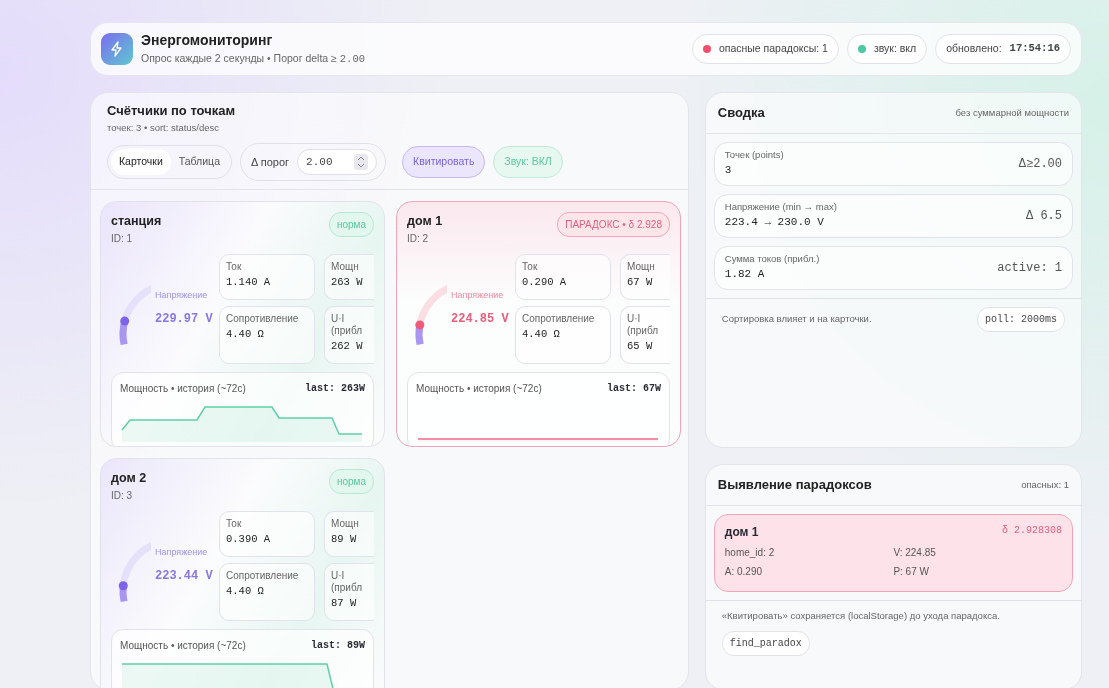 This screenshot has width=1109, height=688. What do you see at coordinates (480, 320) in the screenshot?
I see `voltage-value: 224.85 V` at bounding box center [480, 320].